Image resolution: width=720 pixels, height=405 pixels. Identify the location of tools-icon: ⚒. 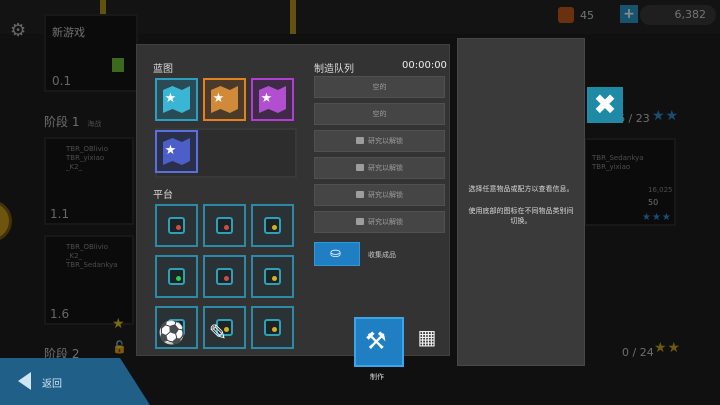
(376, 341).